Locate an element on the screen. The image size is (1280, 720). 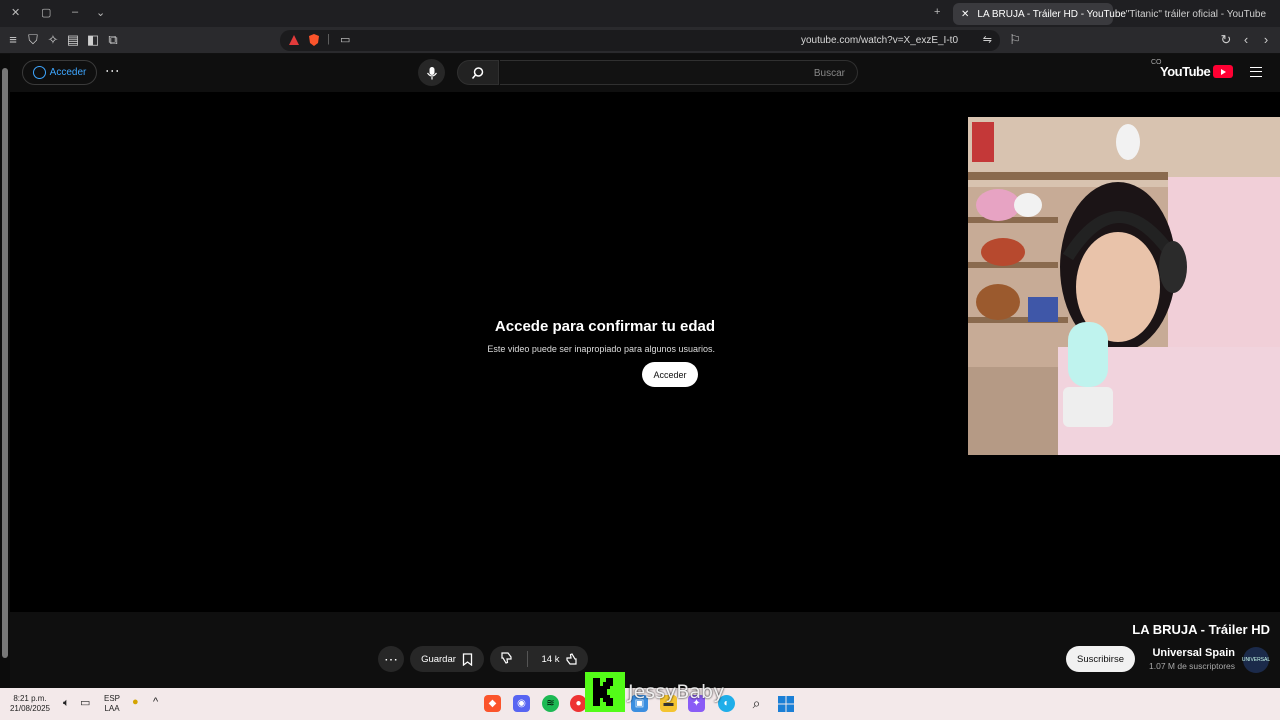
clock: 8:21 p.m. 21/08/2025 is located at coordinates (30, 704).